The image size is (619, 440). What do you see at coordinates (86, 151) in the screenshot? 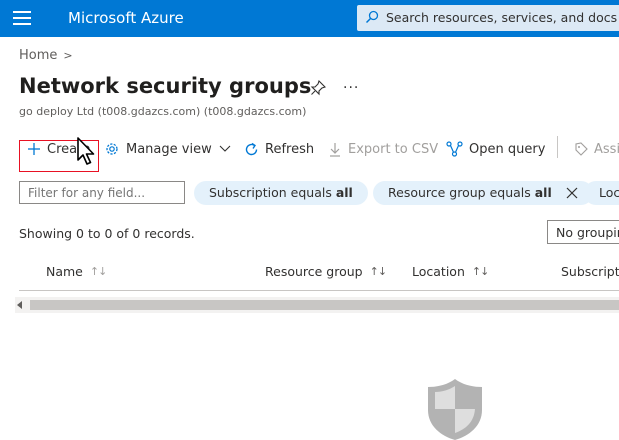
I see `mouse-cursor-icon` at bounding box center [86, 151].